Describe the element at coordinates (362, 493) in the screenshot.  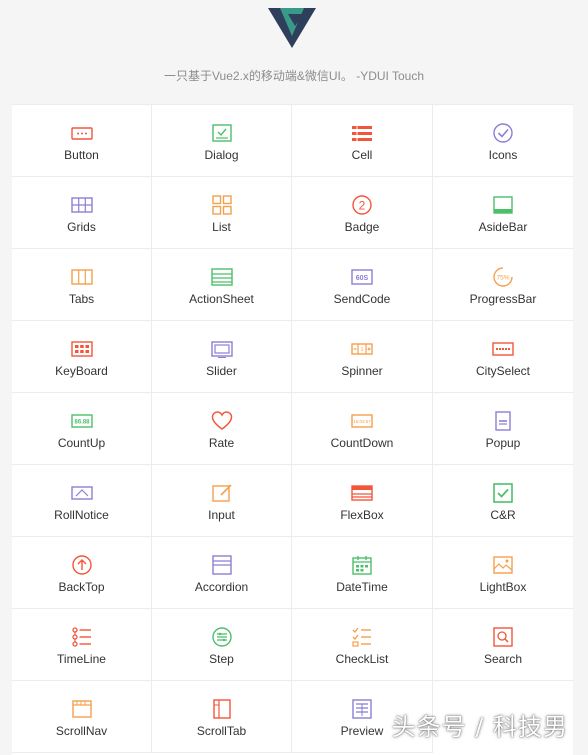
I see `flexbox-icon` at that location.